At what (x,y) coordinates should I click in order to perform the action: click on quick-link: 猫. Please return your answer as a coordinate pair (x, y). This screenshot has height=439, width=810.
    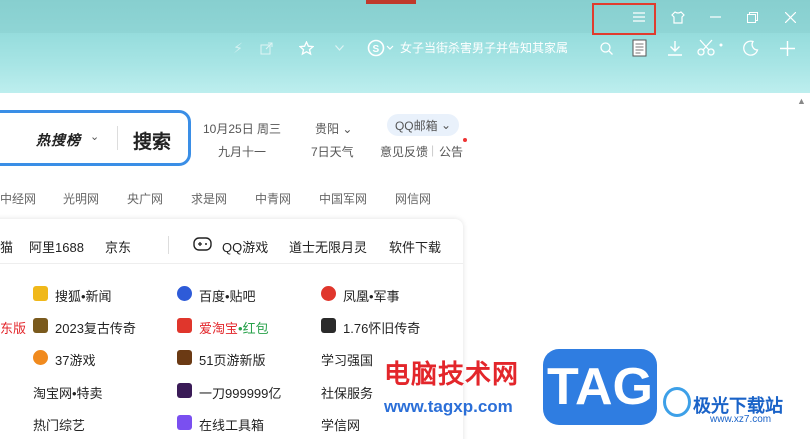
    Looking at the image, I should click on (6, 246).